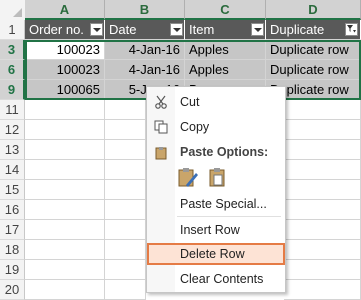  I want to click on scissors-icon, so click(161, 102).